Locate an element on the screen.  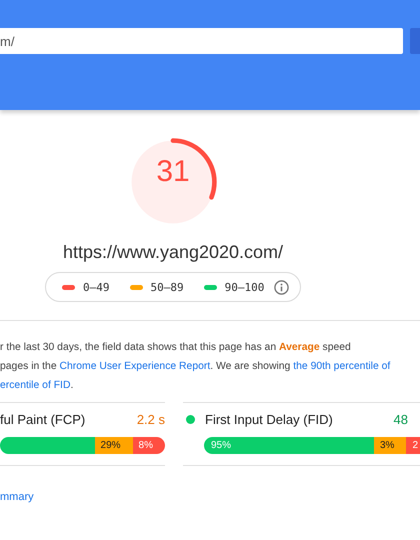
performance-score: 31 is located at coordinates (173, 172).